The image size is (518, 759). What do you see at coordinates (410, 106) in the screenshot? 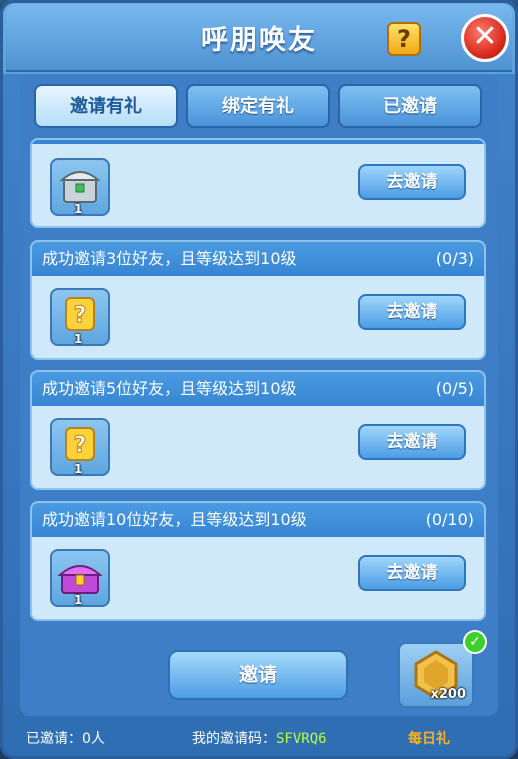
I see `tab-invited: 已邀请` at bounding box center [410, 106].